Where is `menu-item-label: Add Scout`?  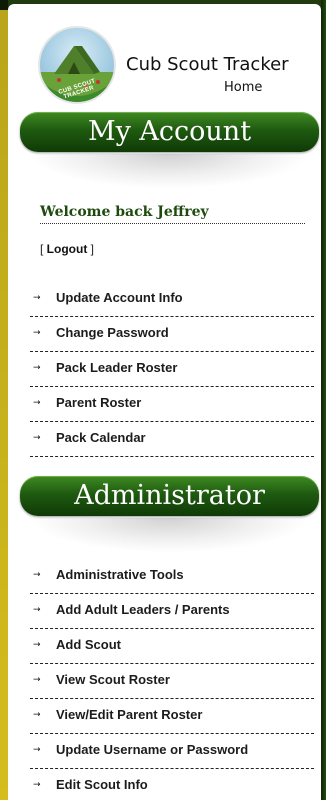
menu-item-label: Add Scout is located at coordinates (88, 644).